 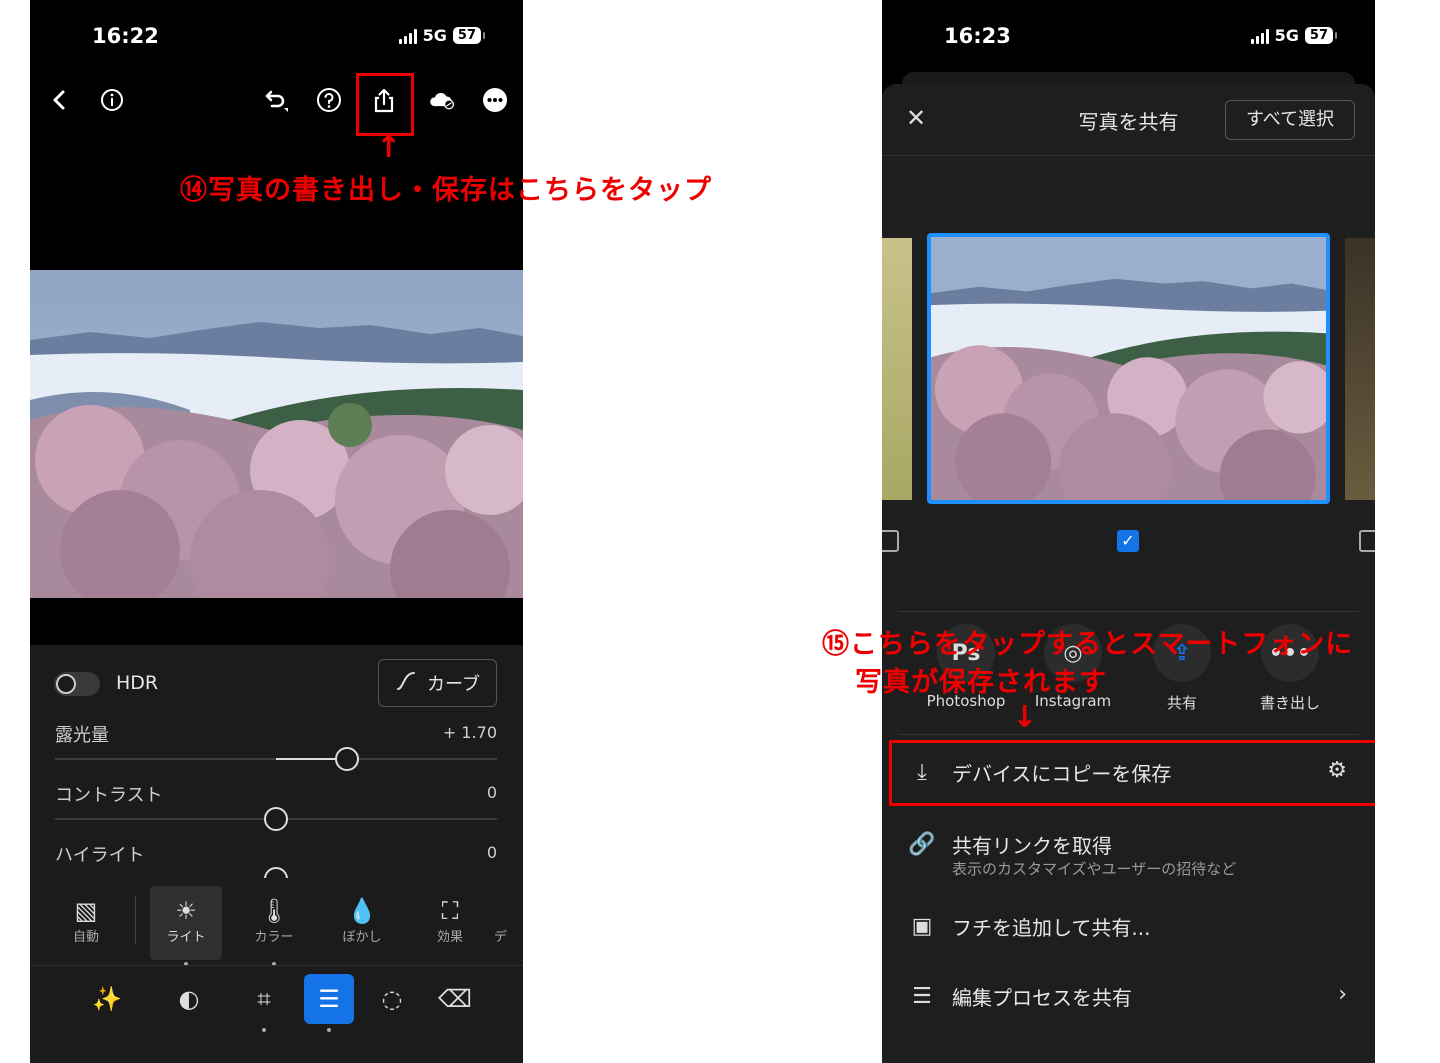 I want to click on get-share-link-row: 🔗 共有リンクを取得 表示のカスタマイズやユーザーの招待など, so click(x=1128, y=852).